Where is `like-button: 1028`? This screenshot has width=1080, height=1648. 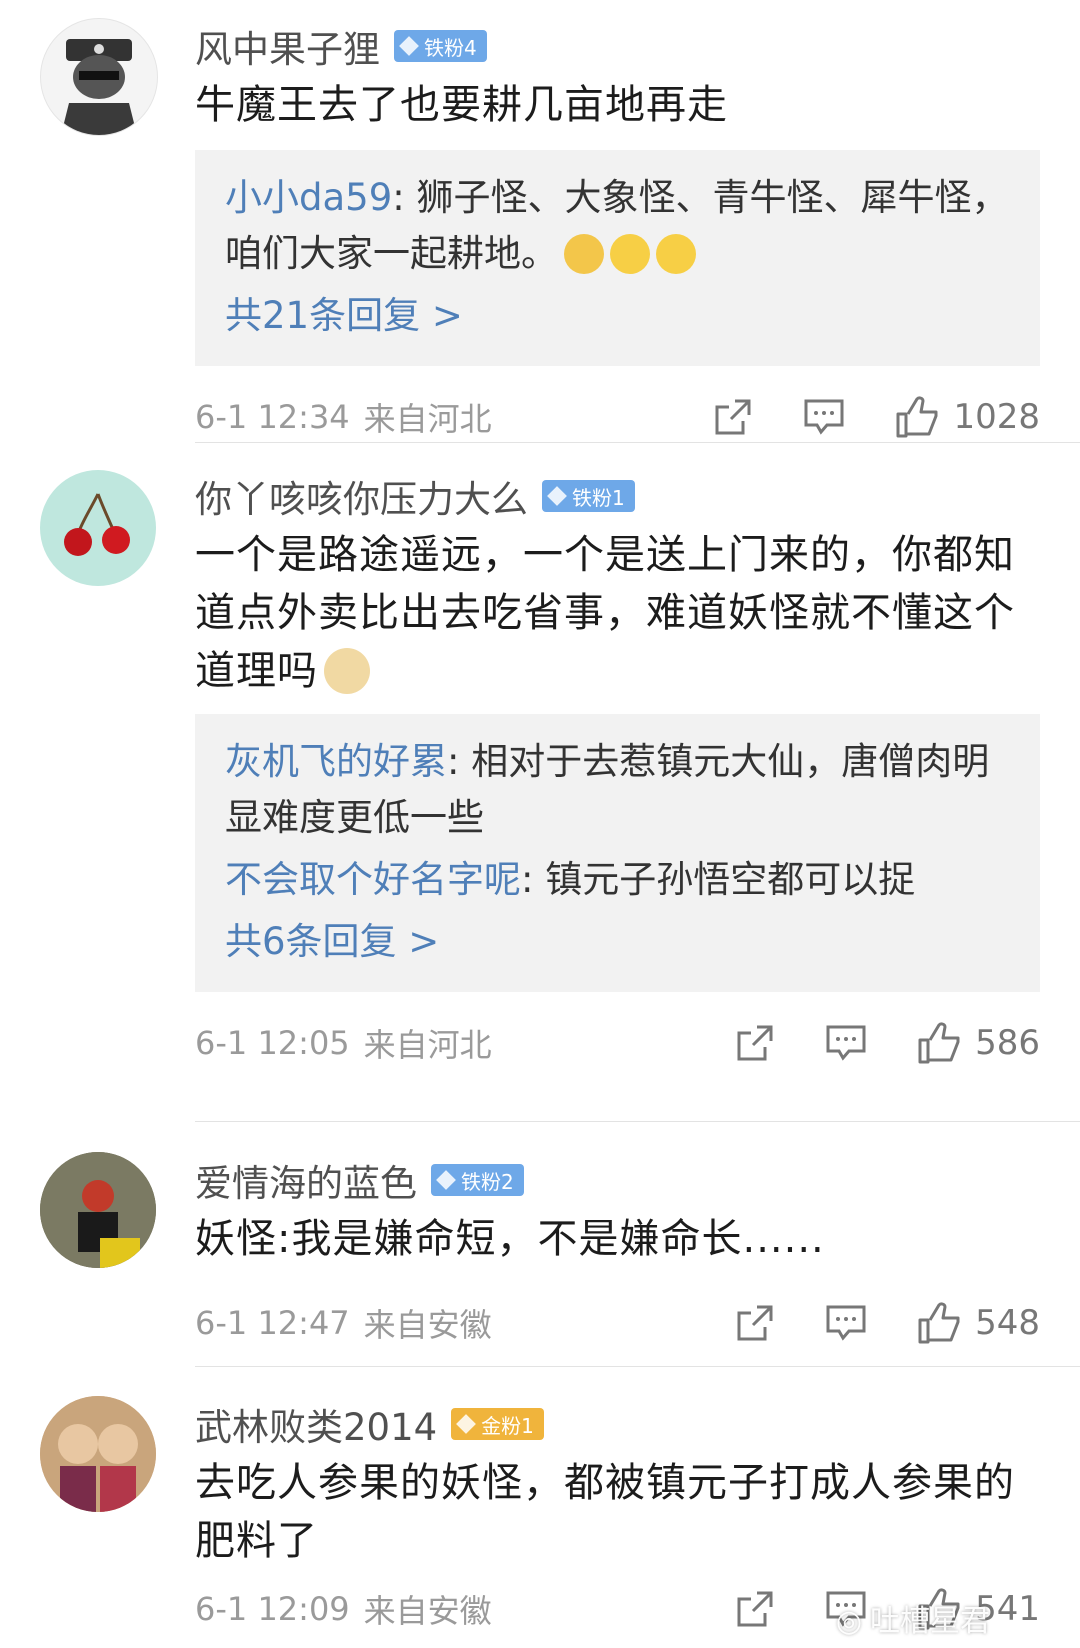 like-button: 1028 is located at coordinates (967, 417).